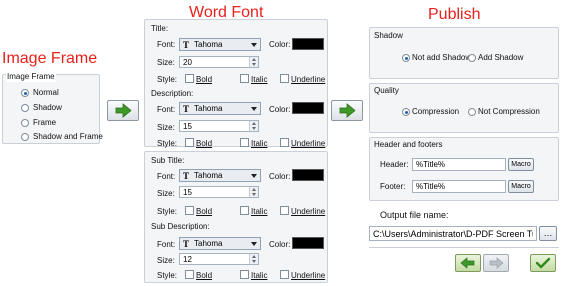  Describe the element at coordinates (244, 142) in the screenshot. I see `description-italic-checkbox` at that location.